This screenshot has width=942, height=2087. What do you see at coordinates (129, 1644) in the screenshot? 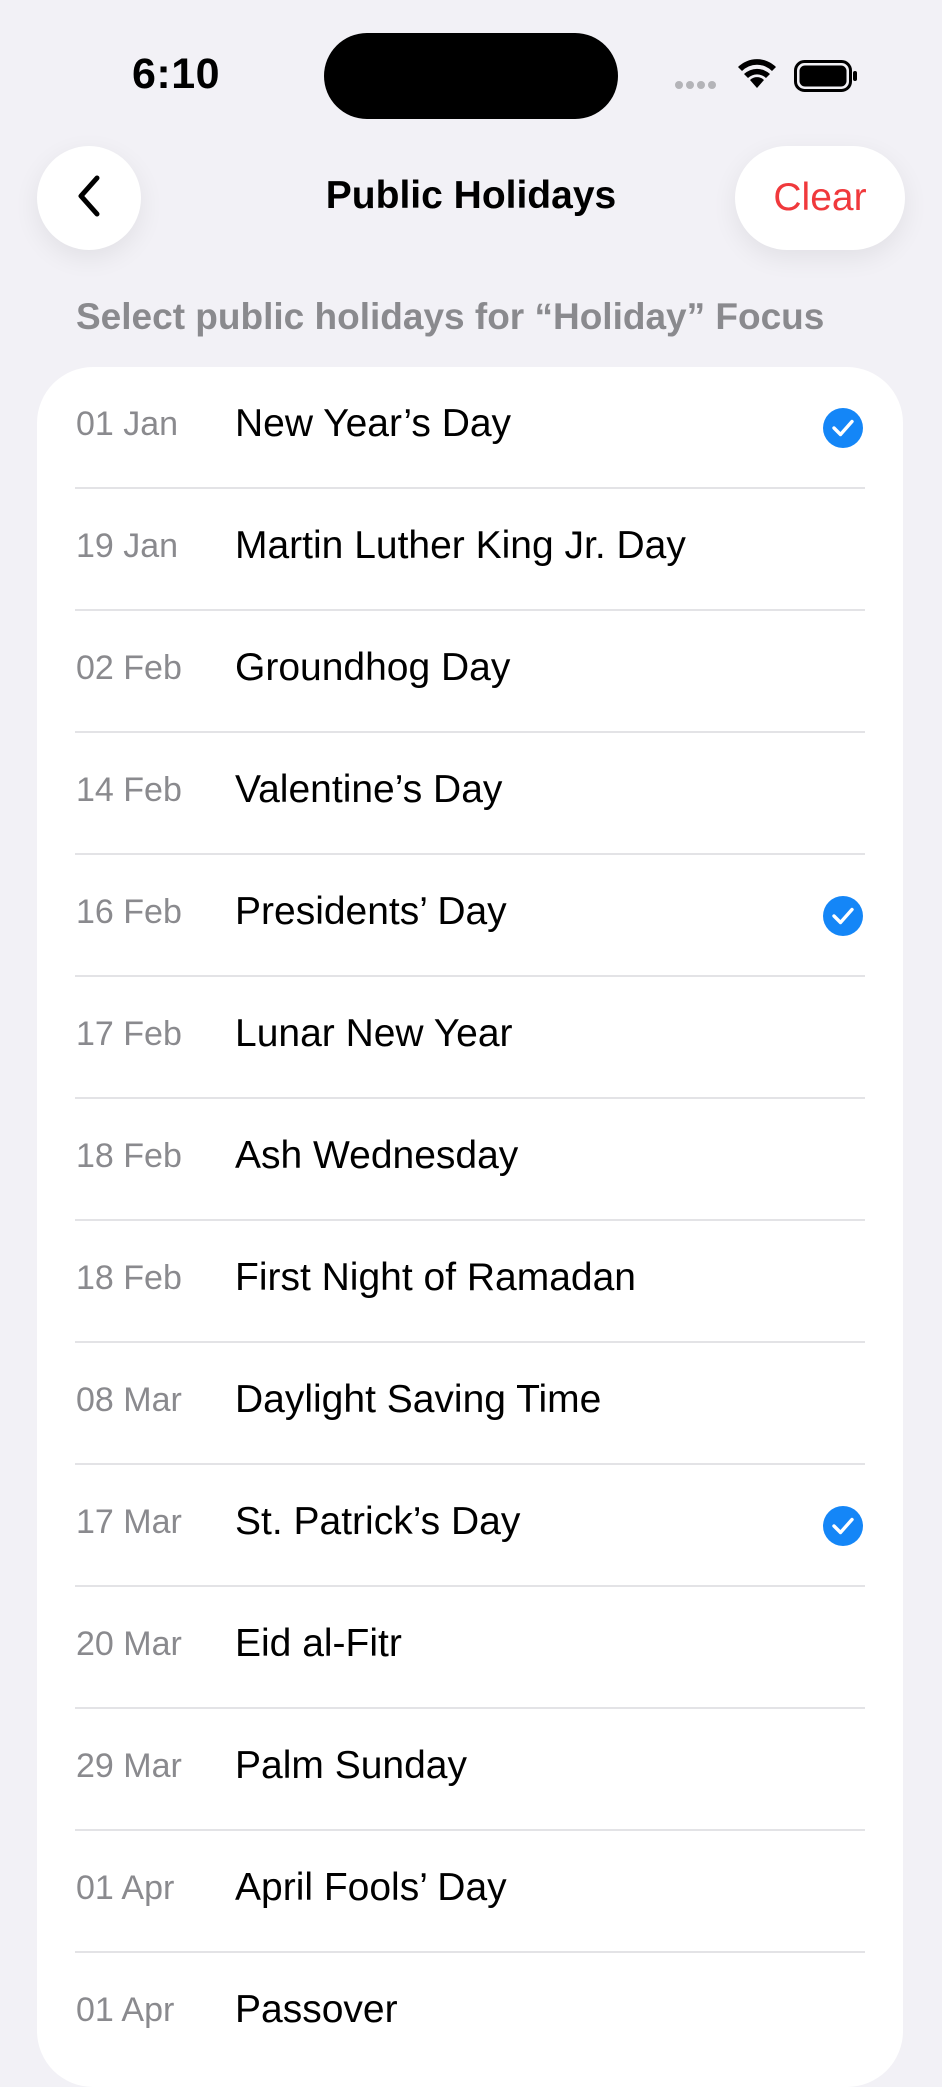
I see `holiday-date: 20 Mar` at bounding box center [129, 1644].